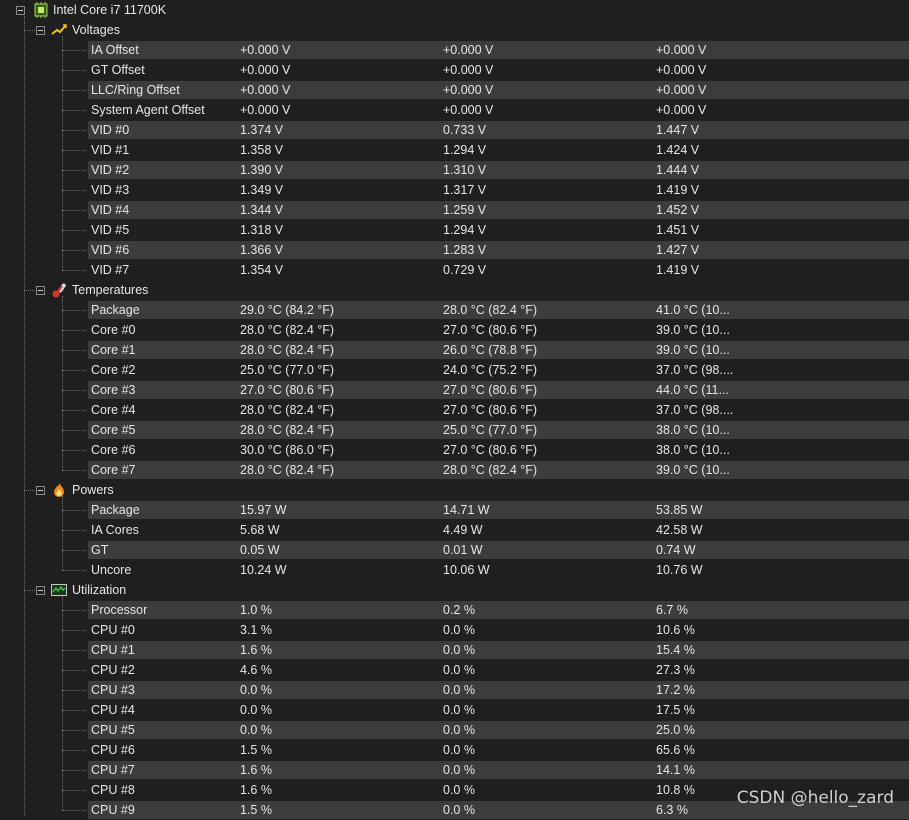  What do you see at coordinates (679, 570) in the screenshot?
I see `max-value: 10.76 W` at bounding box center [679, 570].